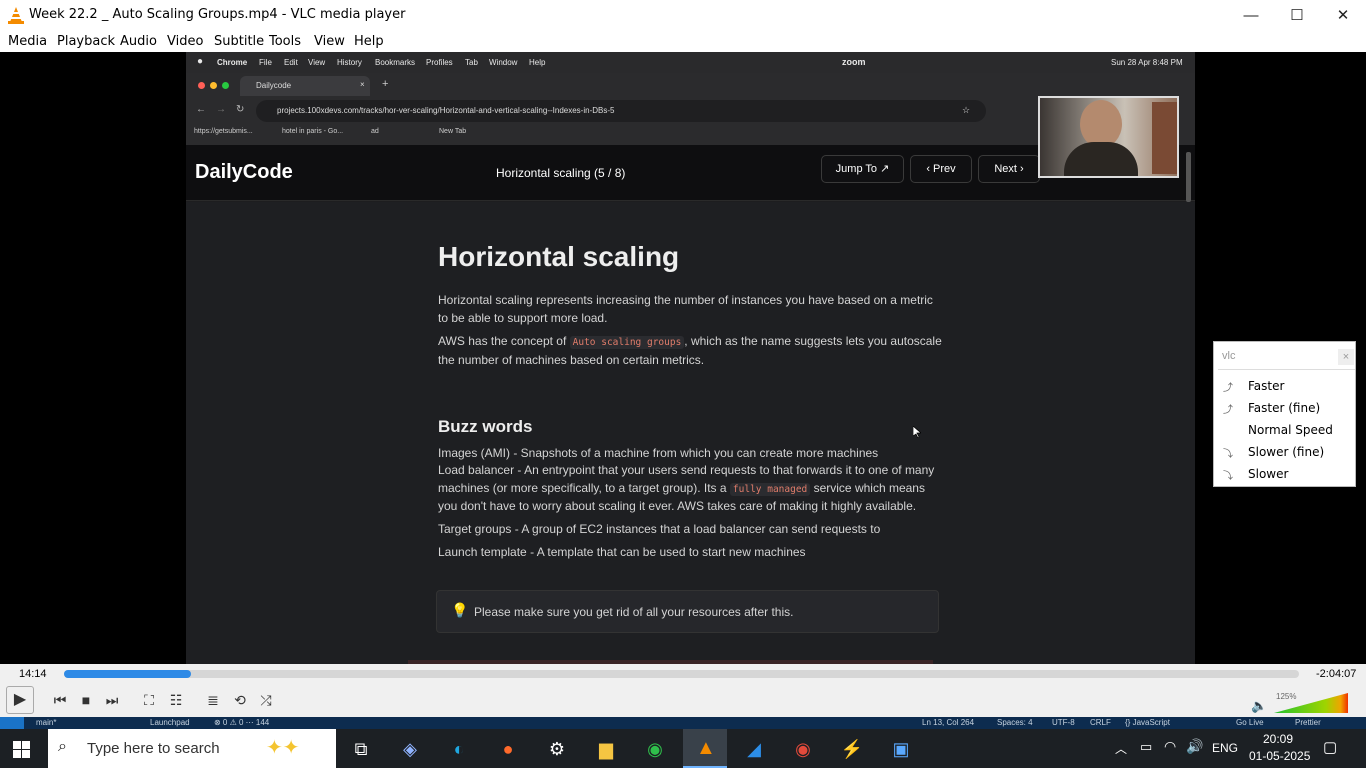 The width and height of the screenshot is (1366, 768). What do you see at coordinates (138, 41) in the screenshot?
I see `menu-audio: Audio` at bounding box center [138, 41].